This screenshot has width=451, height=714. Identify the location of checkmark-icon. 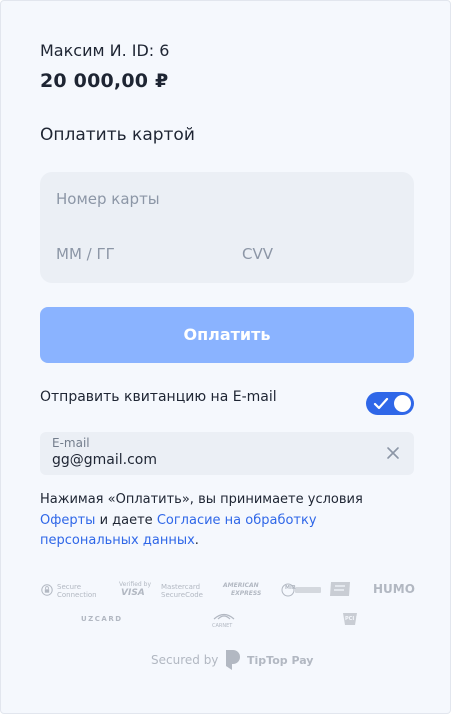
(381, 403).